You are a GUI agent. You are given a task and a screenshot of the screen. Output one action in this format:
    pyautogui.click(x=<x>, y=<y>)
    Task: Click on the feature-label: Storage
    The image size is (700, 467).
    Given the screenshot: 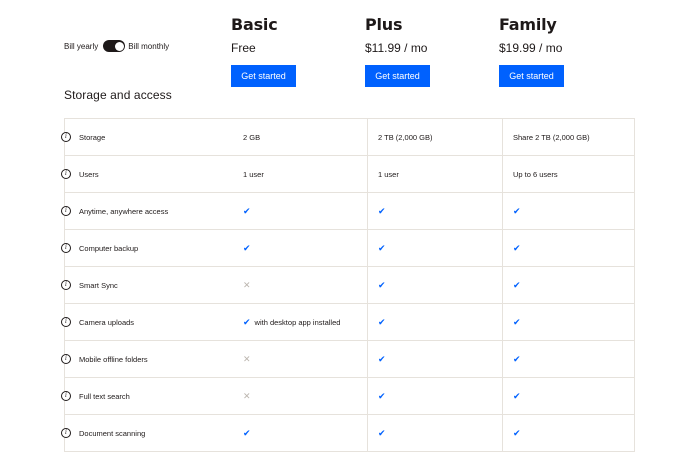 What is the action you would take?
    pyautogui.click(x=92, y=137)
    